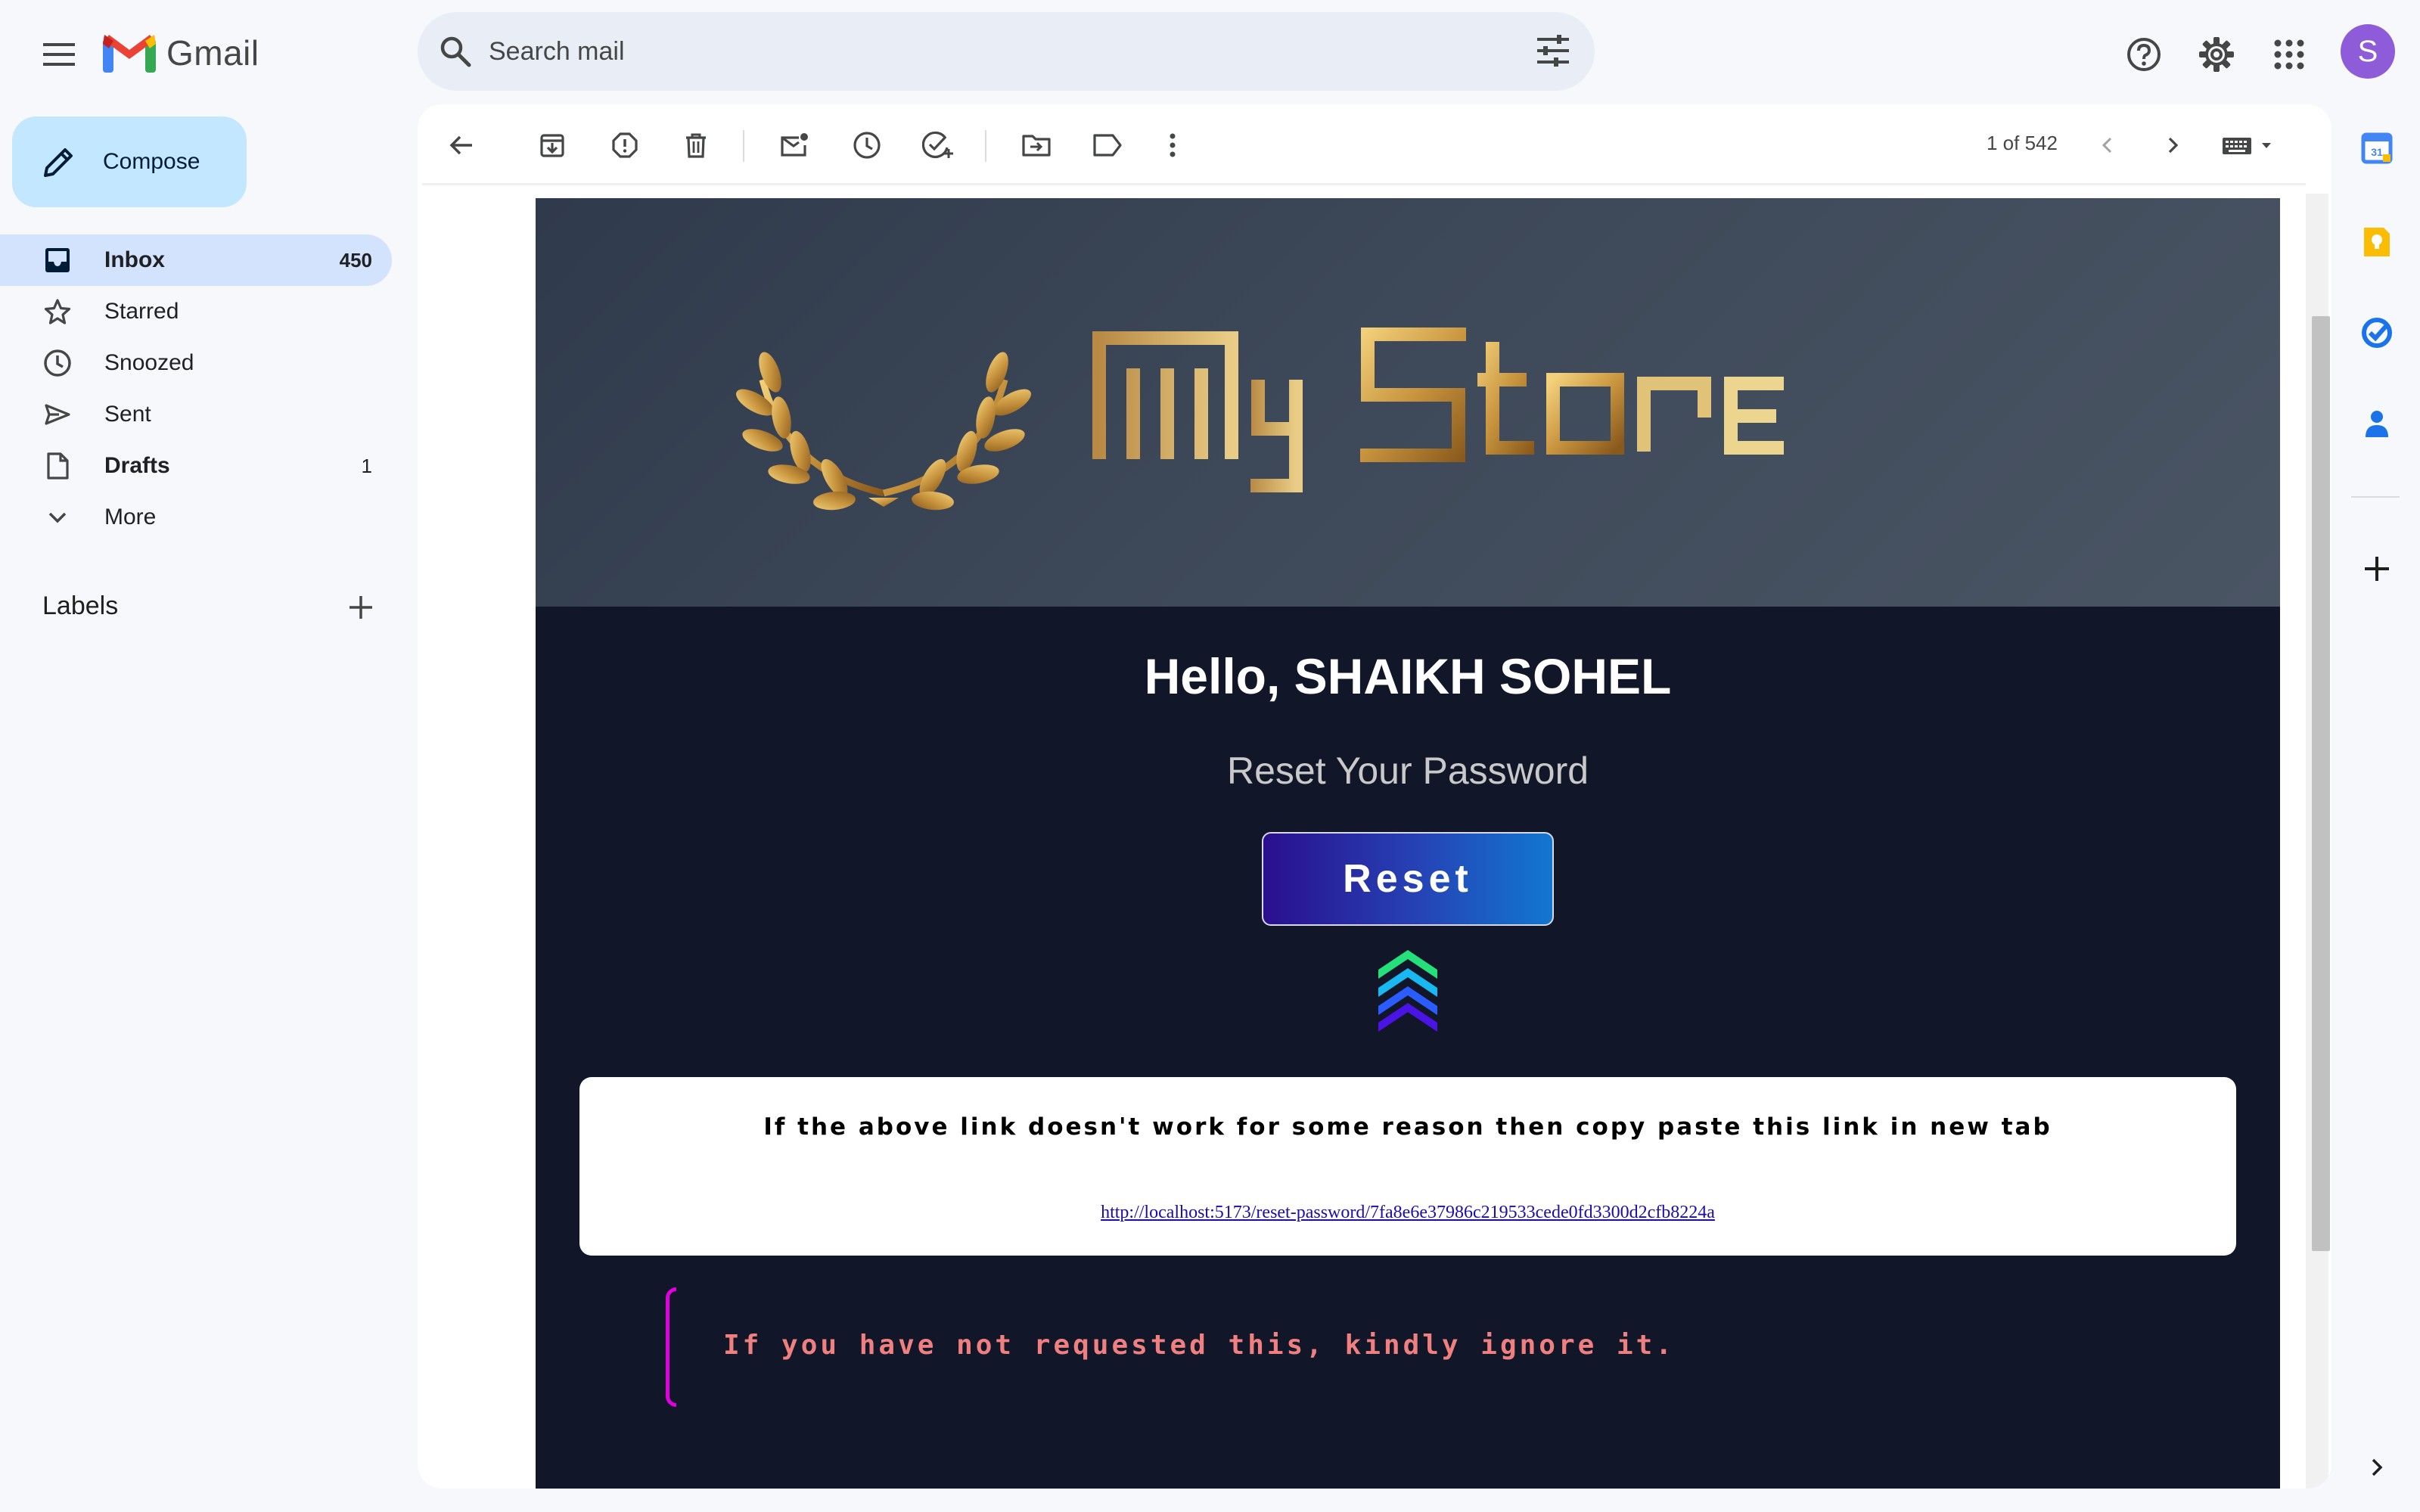 This screenshot has height=1512, width=2420. Describe the element at coordinates (1408, 676) in the screenshot. I see `greeting-heading: Hello, SHAIKH SOHEL` at that location.